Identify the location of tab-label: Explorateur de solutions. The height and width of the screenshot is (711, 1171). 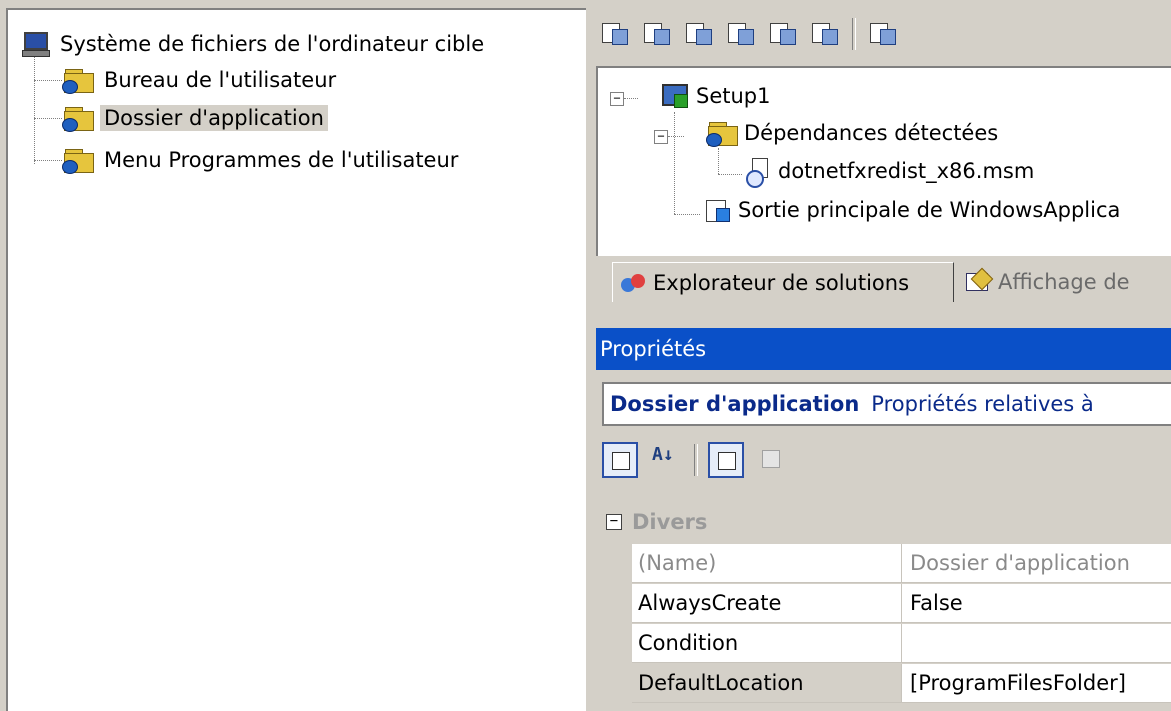
(781, 282).